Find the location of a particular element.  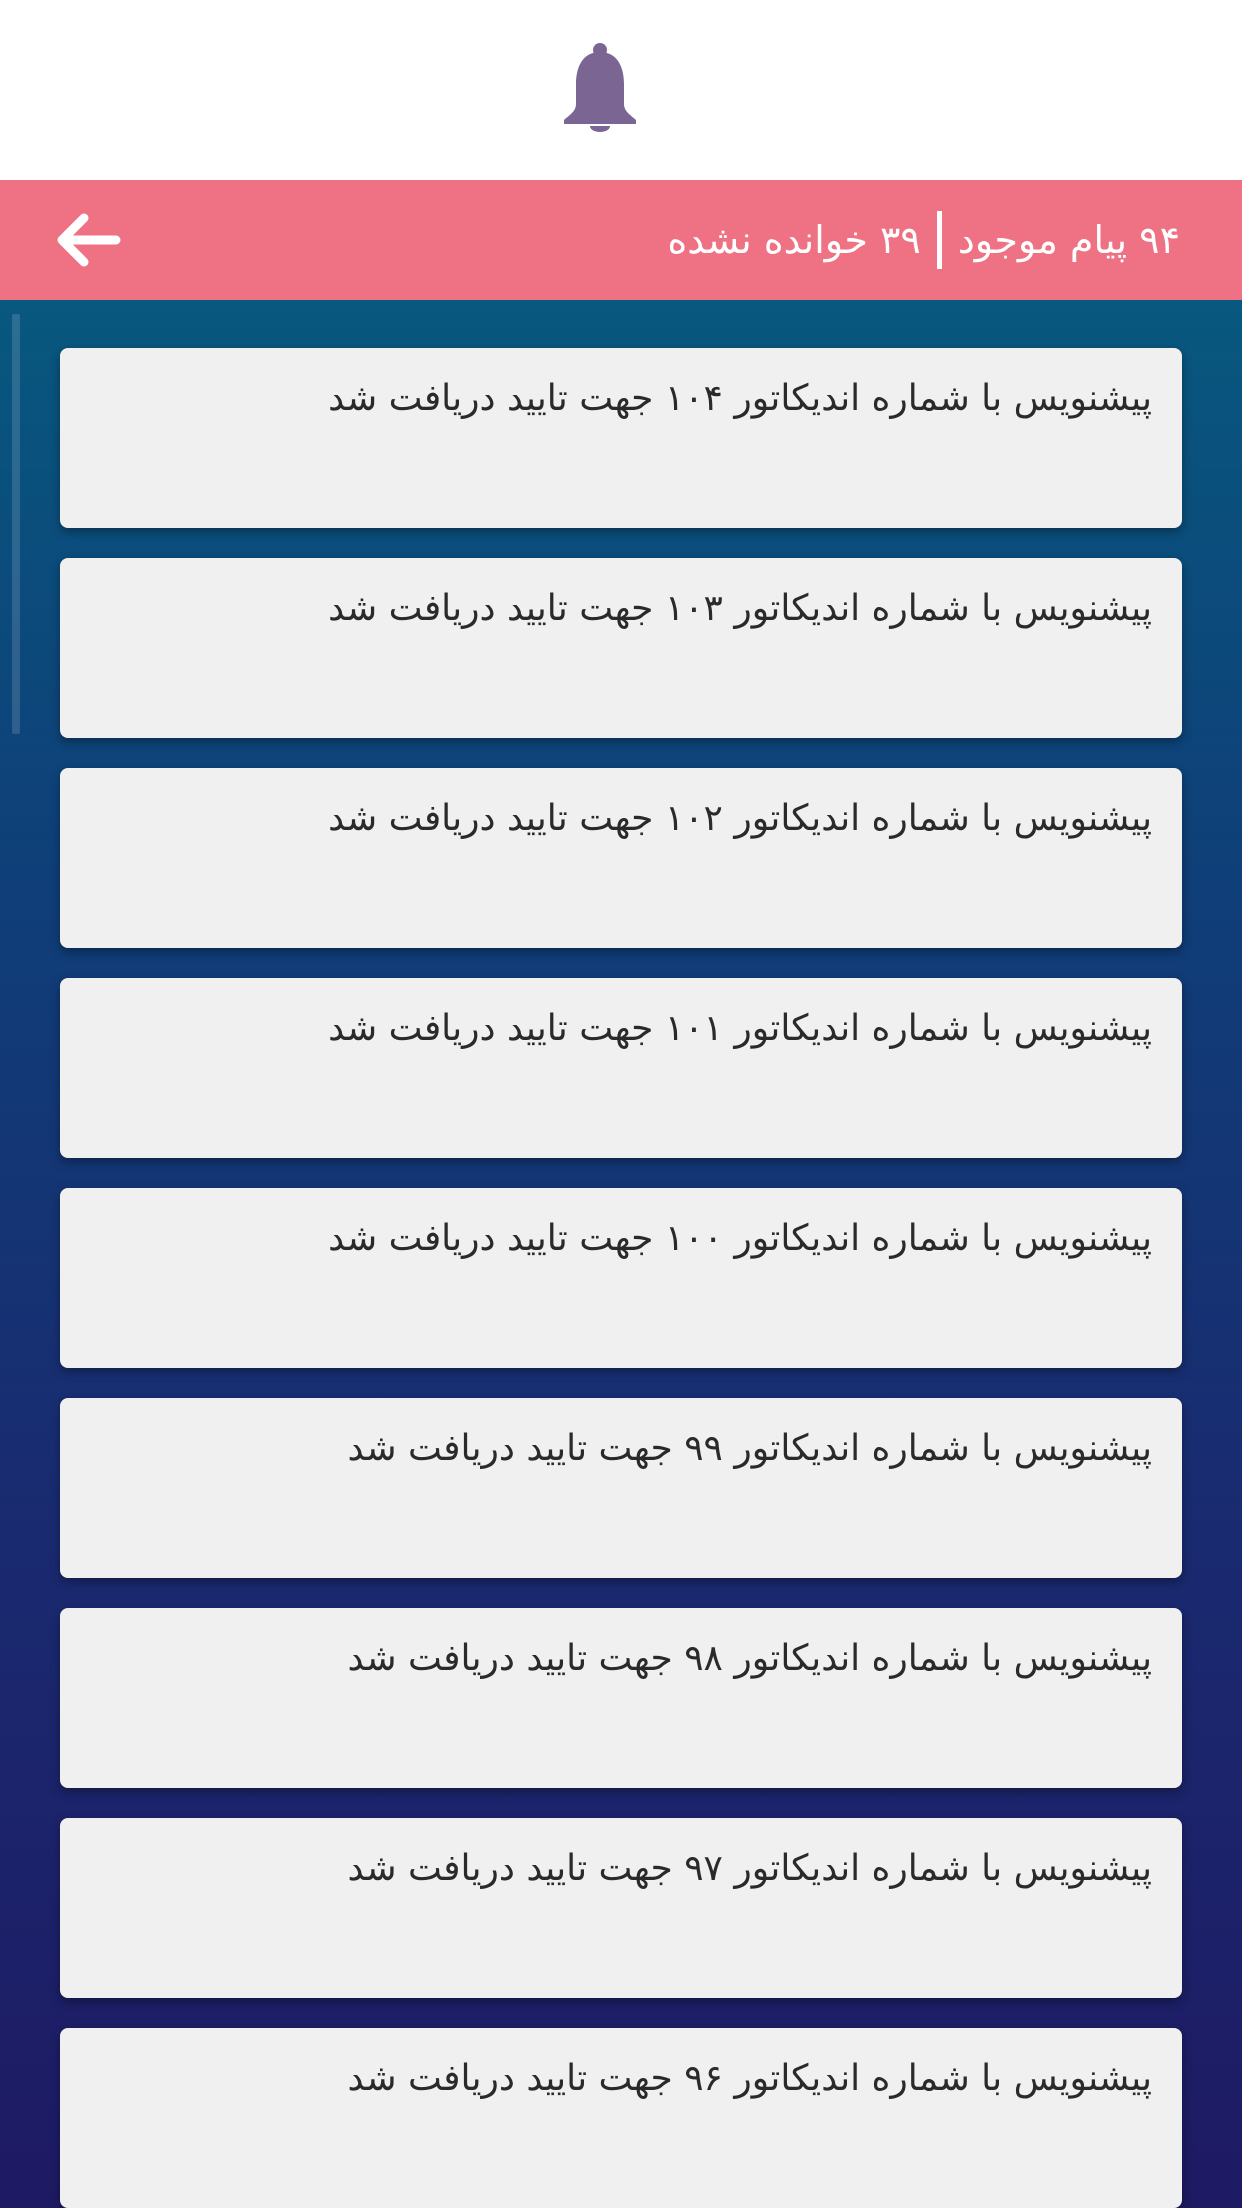

bell-icon is located at coordinates (600, 87).